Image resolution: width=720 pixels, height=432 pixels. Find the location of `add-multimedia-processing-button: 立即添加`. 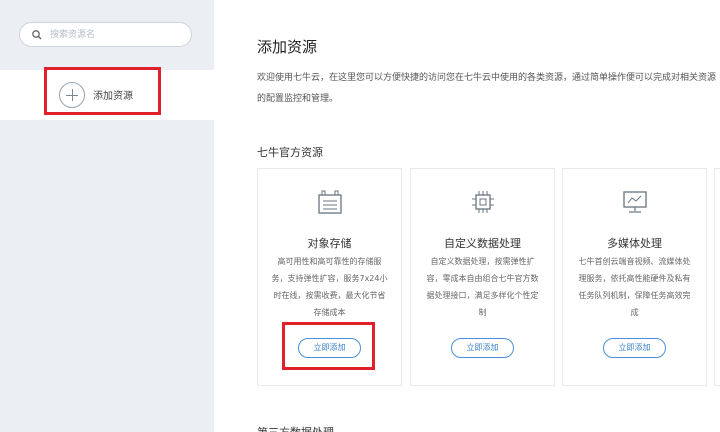

add-multimedia-processing-button: 立即添加 is located at coordinates (634, 348).